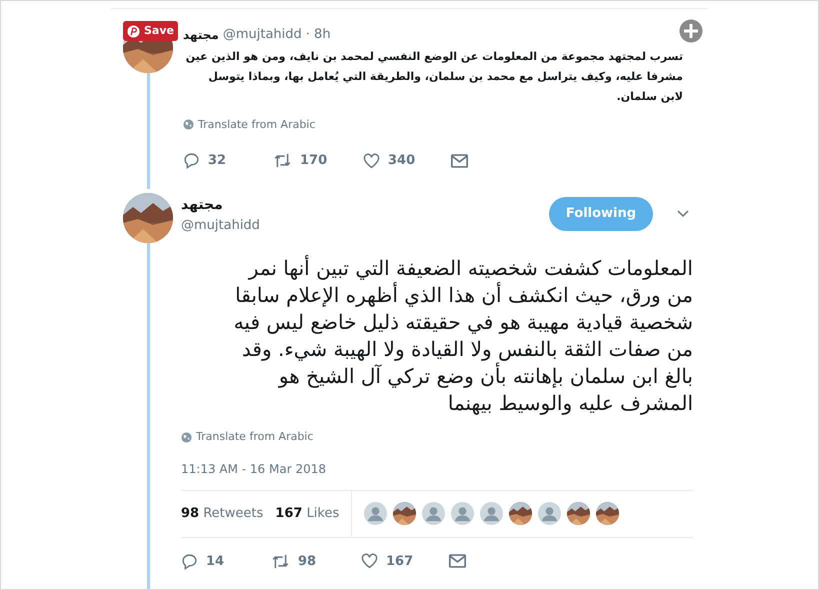 The width and height of the screenshot is (819, 590). I want to click on retweet-count: 170, so click(314, 161).